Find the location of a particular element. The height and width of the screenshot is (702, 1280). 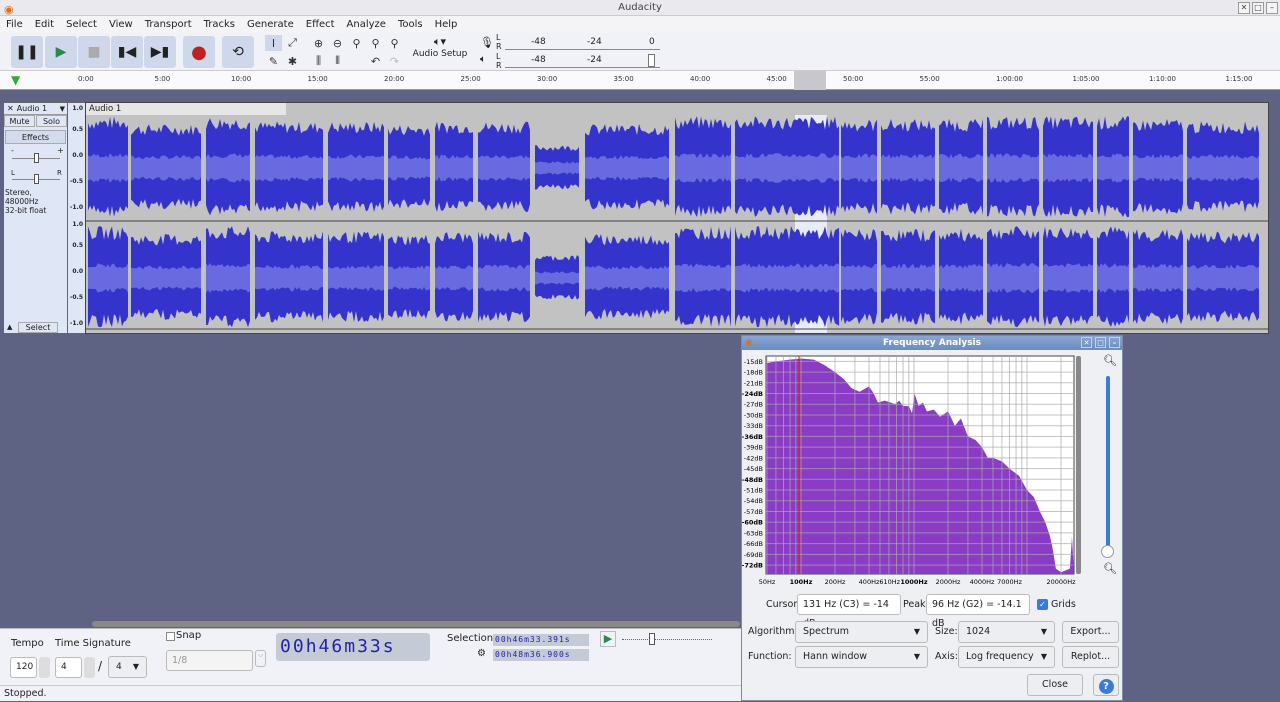

zoom-slider-thumb is located at coordinates (1107, 551).